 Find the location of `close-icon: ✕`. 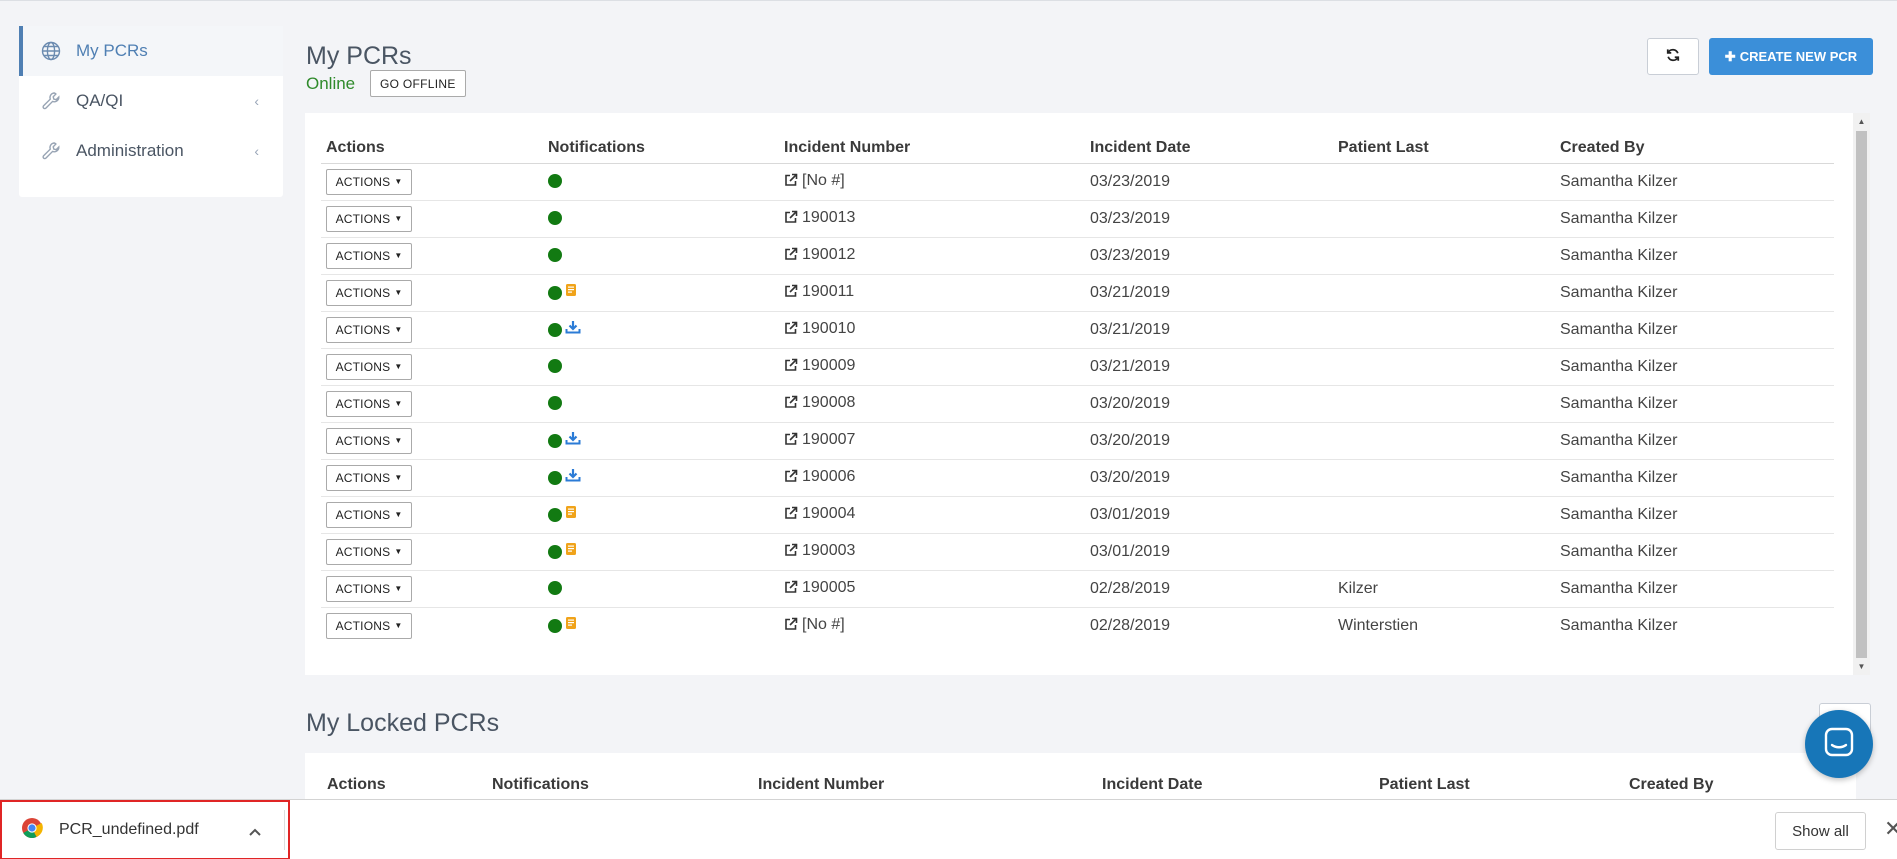

close-icon: ✕ is located at coordinates (1890, 829).